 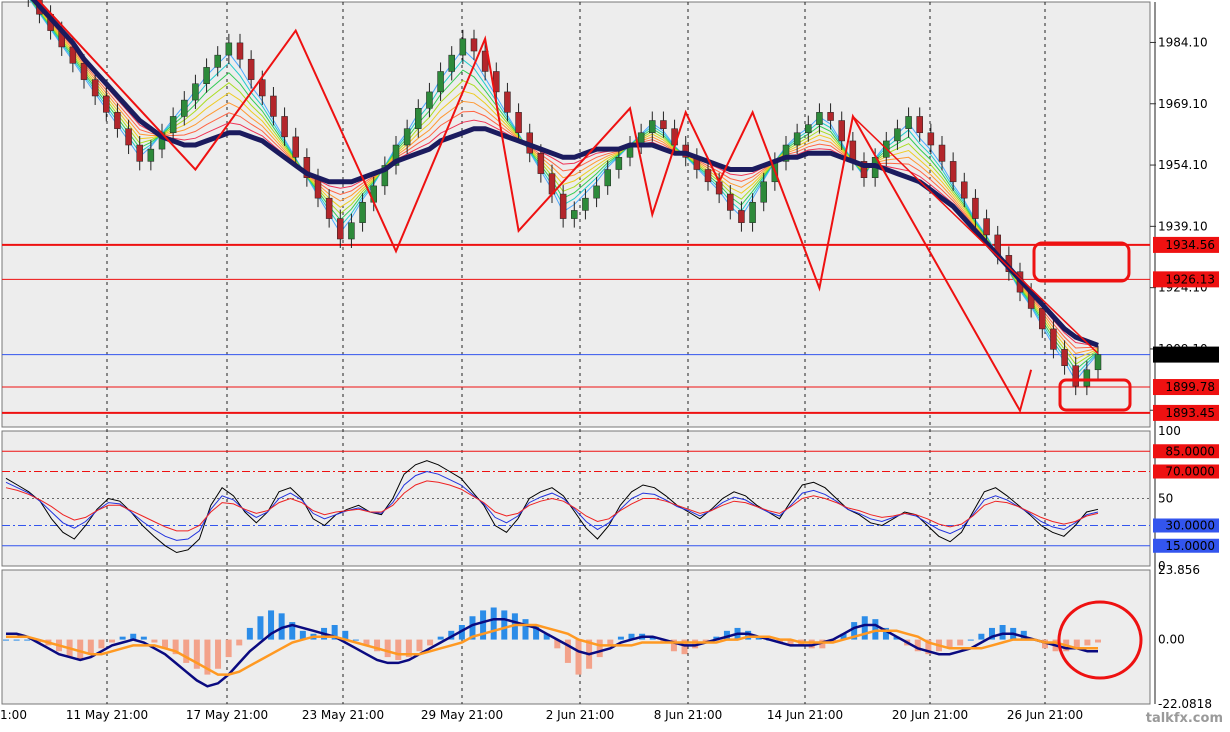 I want to click on osc-tick-label: 100, so click(x=1169, y=431).